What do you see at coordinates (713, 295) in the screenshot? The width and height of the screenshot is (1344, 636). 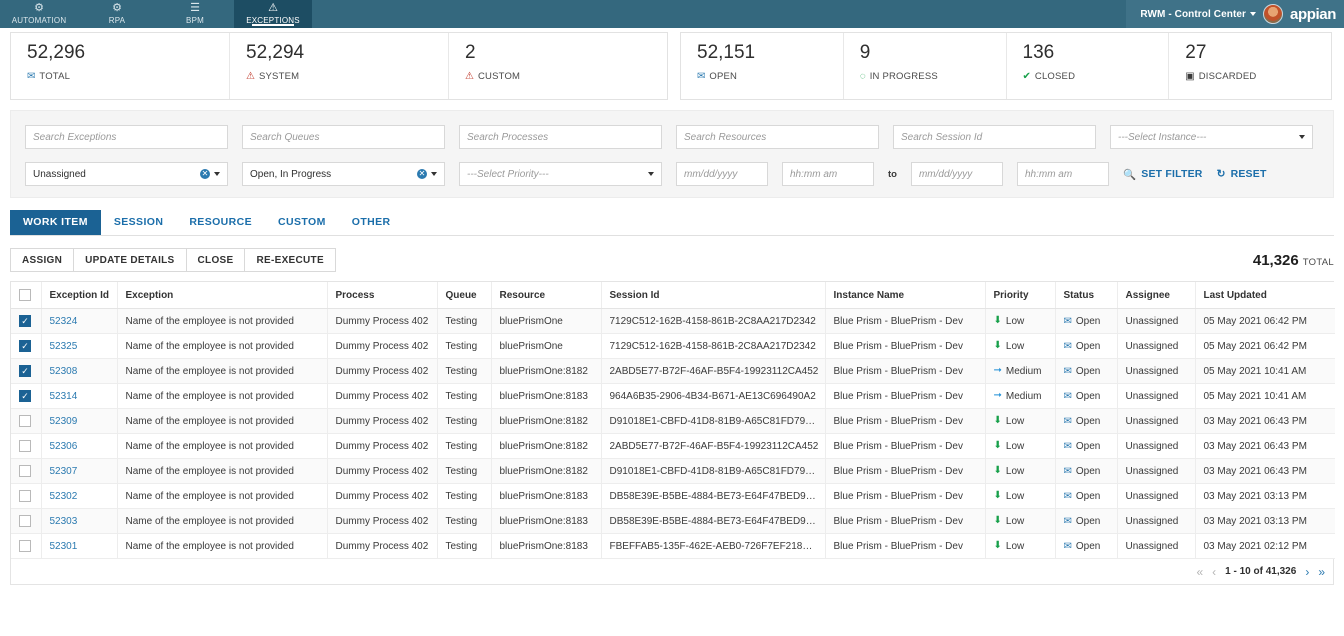 I see `column-header-session-id: Session Id` at bounding box center [713, 295].